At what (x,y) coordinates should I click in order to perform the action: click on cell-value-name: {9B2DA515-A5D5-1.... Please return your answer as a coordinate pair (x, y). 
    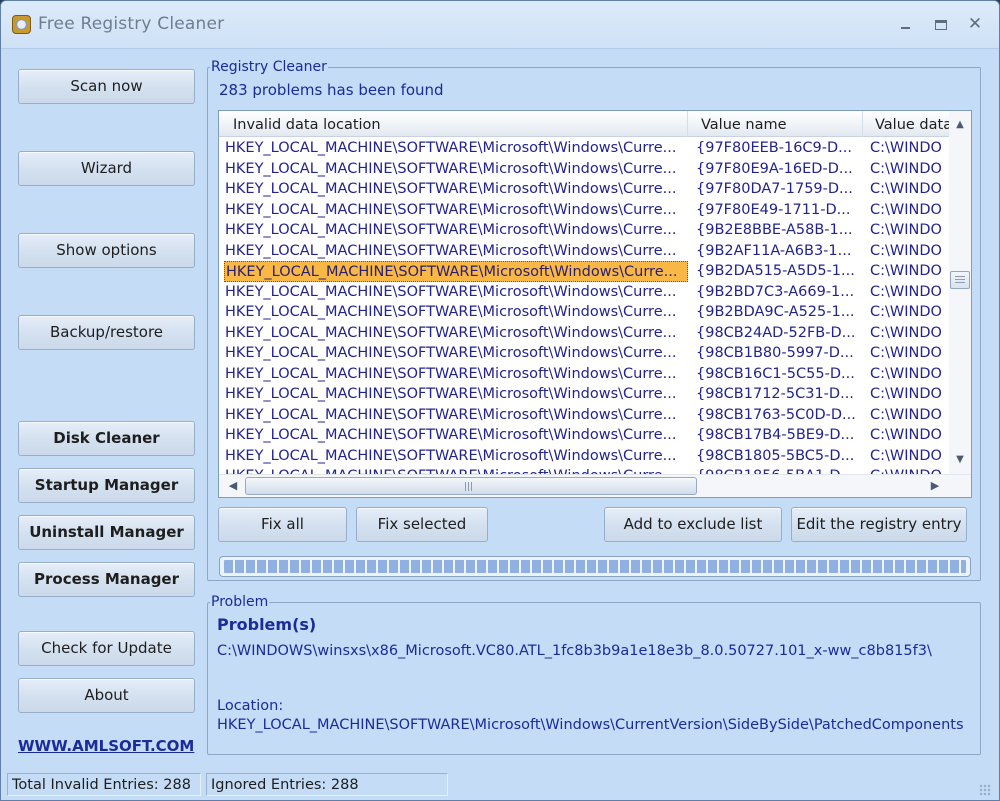
    Looking at the image, I should click on (775, 271).